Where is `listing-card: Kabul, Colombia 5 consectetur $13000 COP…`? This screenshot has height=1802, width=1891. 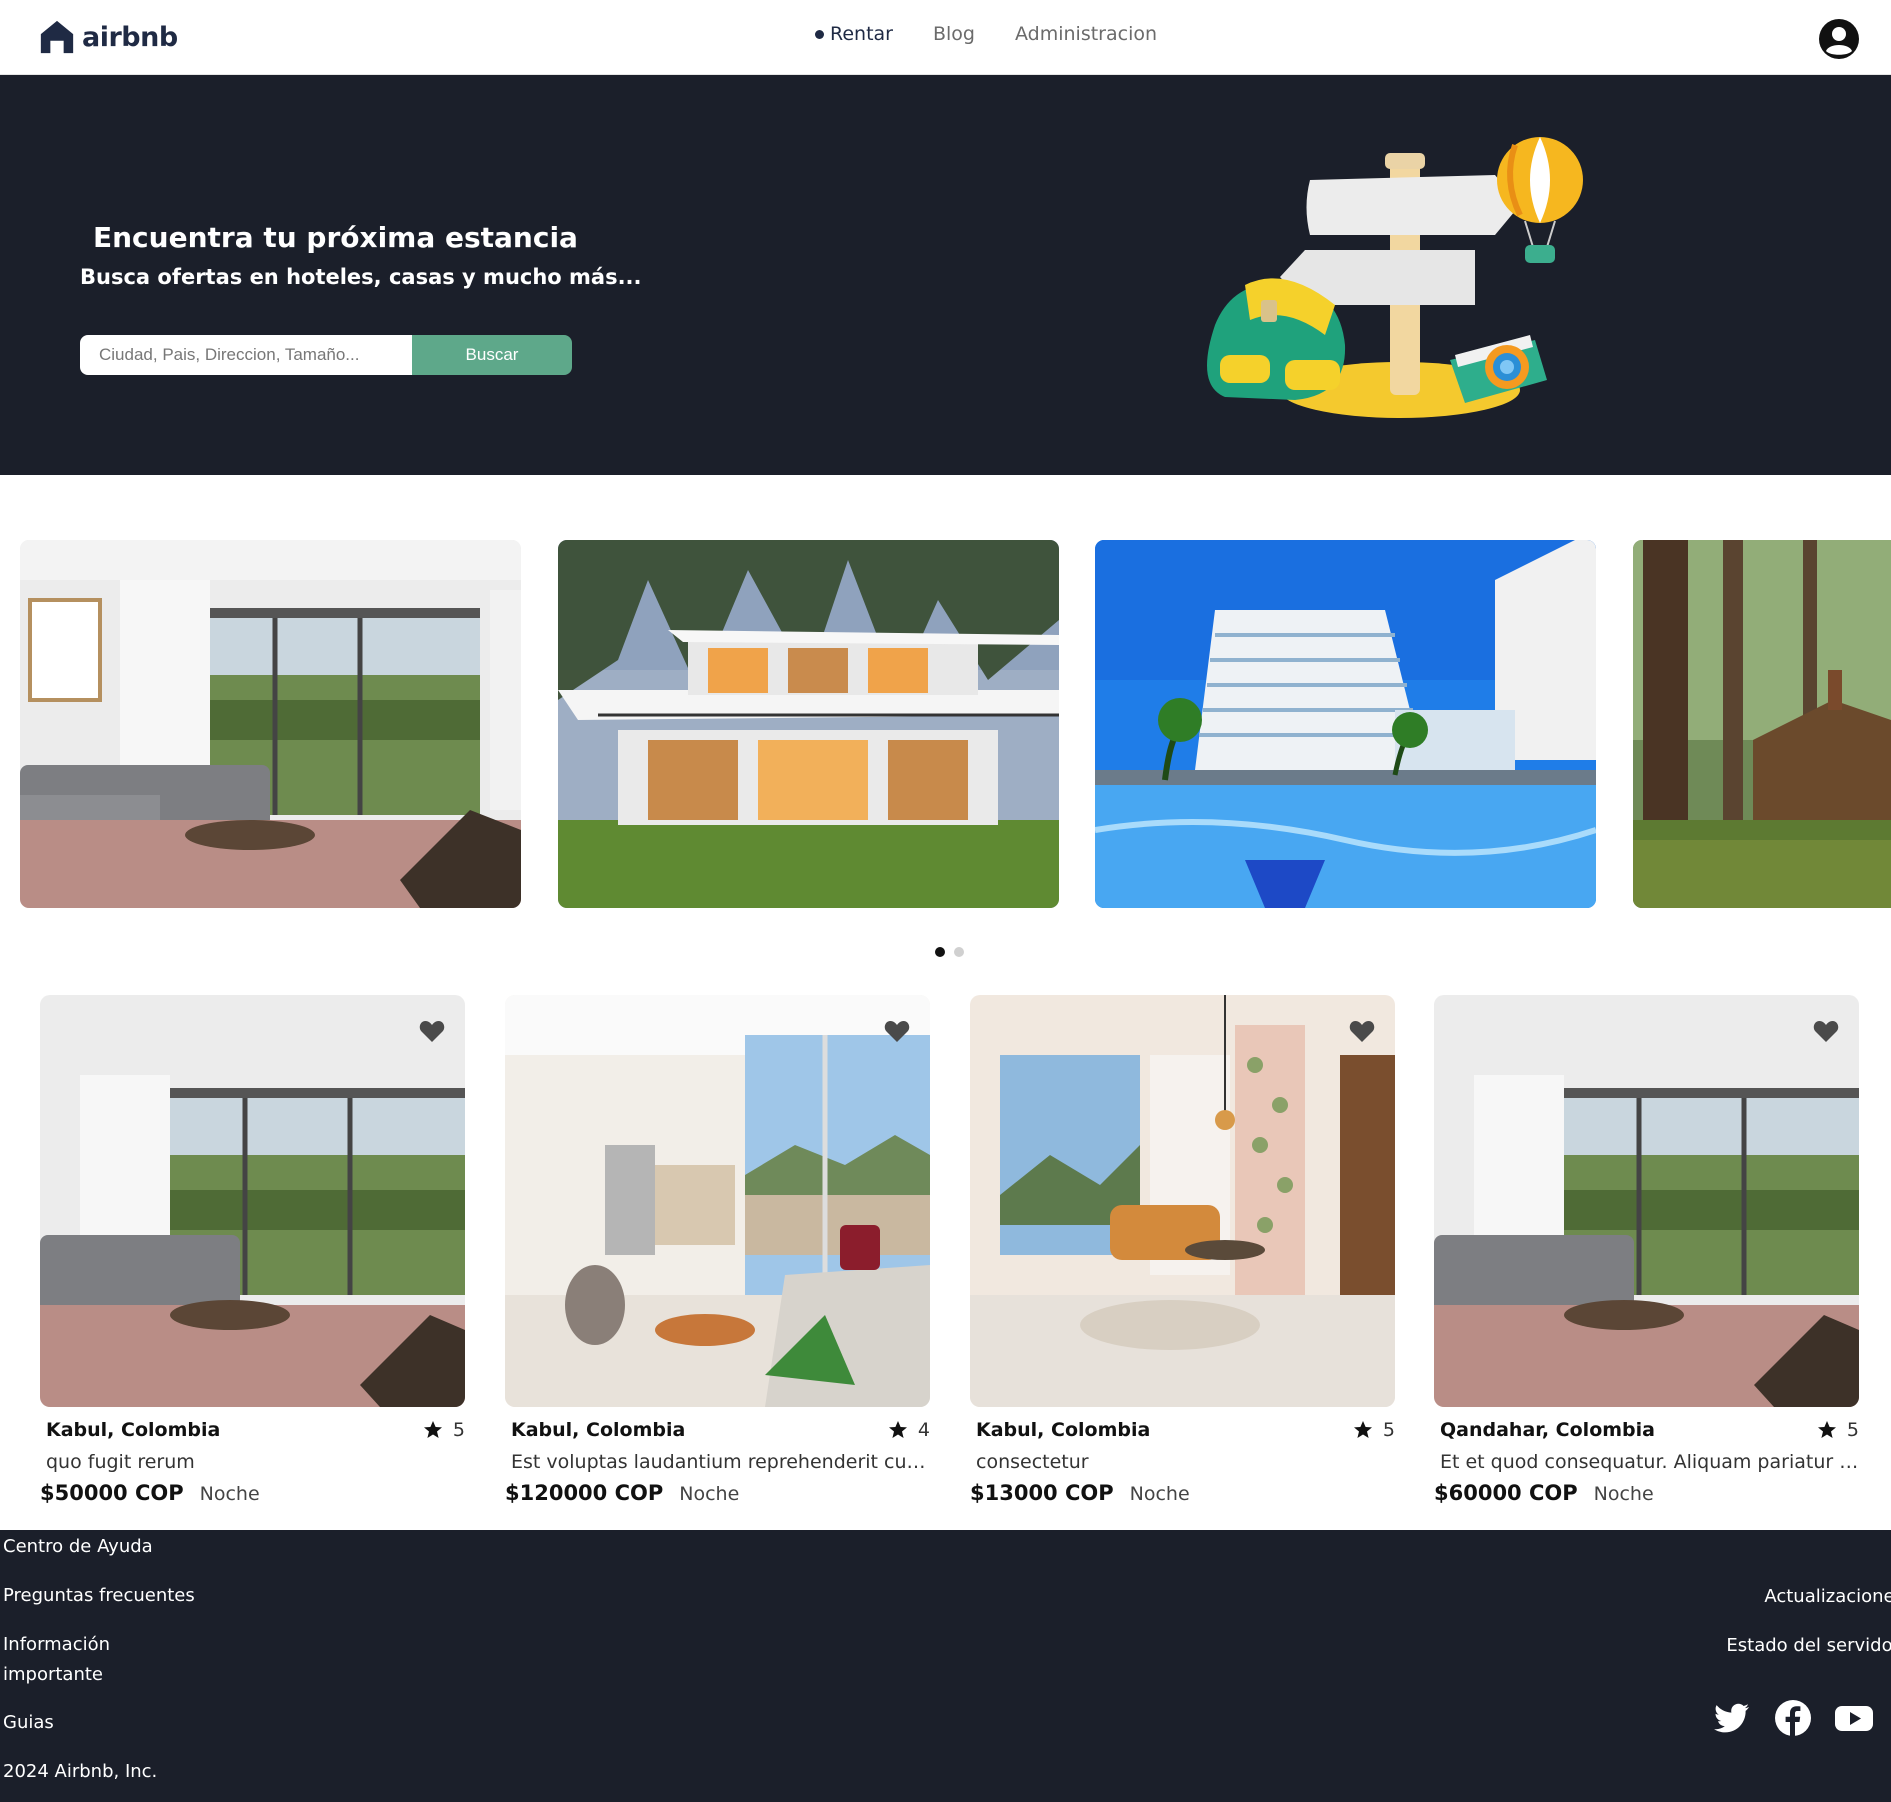
listing-card: Kabul, Colombia 5 consectetur $13000 COP… is located at coordinates (1182, 1250).